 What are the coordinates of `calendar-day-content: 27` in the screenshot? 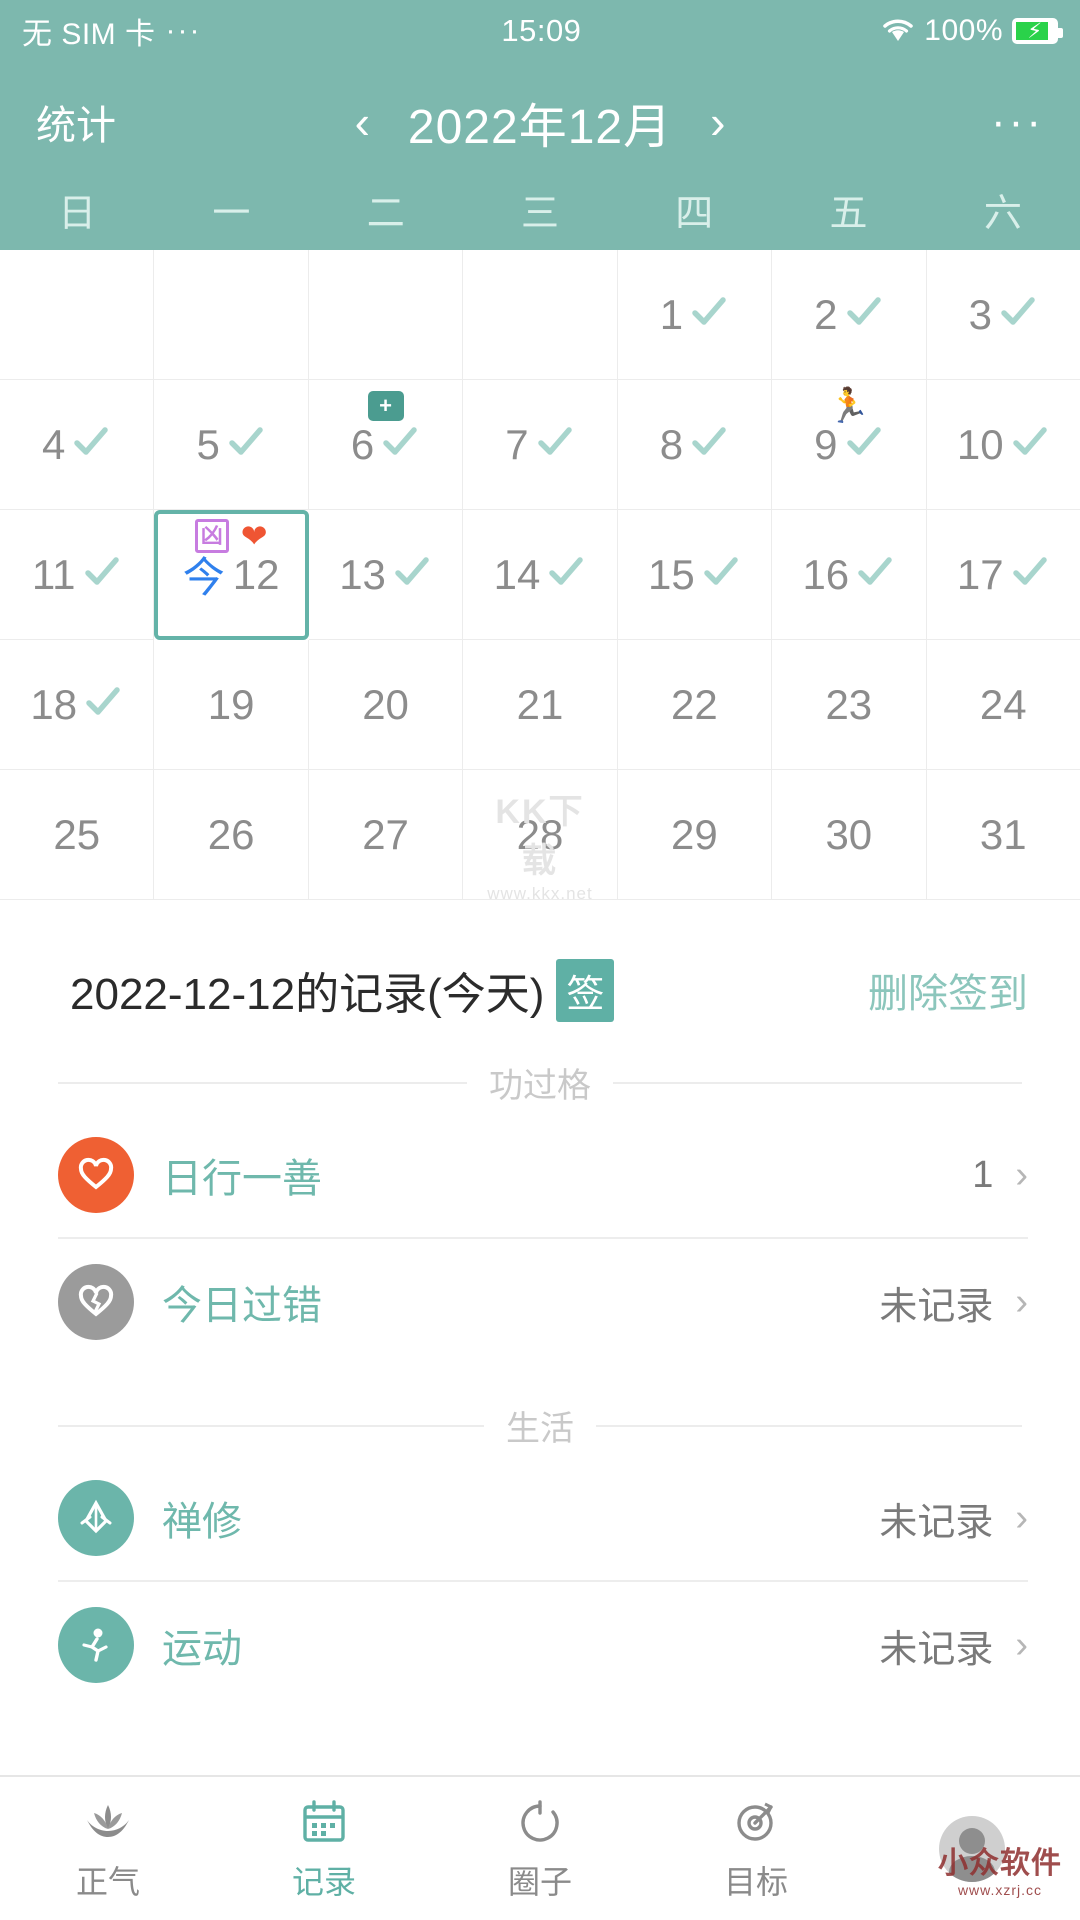 It's located at (385, 835).